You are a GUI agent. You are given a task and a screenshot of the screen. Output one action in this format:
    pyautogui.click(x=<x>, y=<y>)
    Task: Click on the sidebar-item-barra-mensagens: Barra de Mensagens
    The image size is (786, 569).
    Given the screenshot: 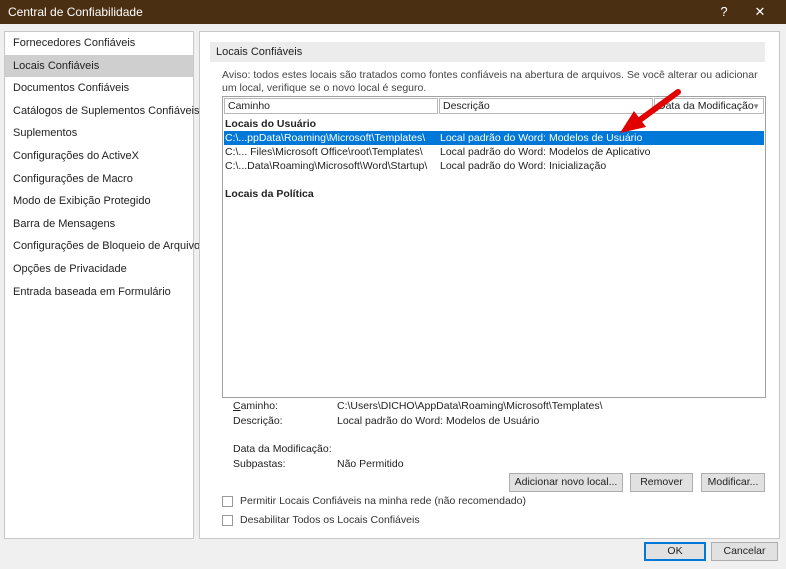 What is the action you would take?
    pyautogui.click(x=99, y=224)
    